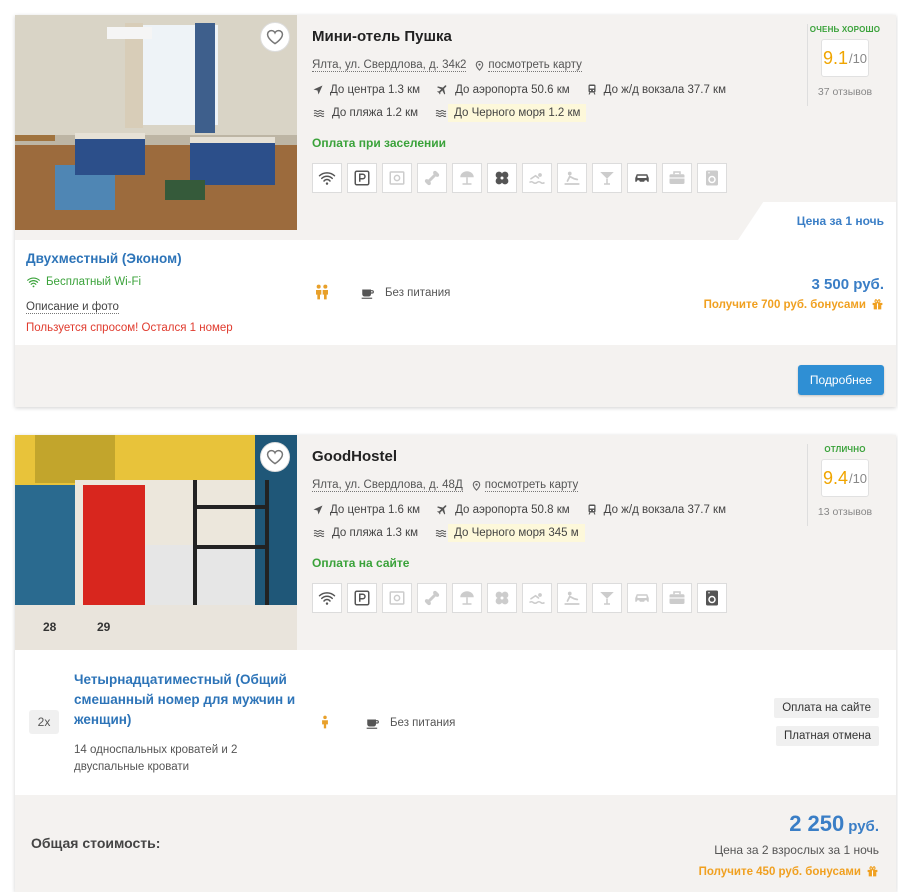 The image size is (898, 892). Describe the element at coordinates (72, 307) in the screenshot. I see `description-photos-link: Описание и фото` at that location.